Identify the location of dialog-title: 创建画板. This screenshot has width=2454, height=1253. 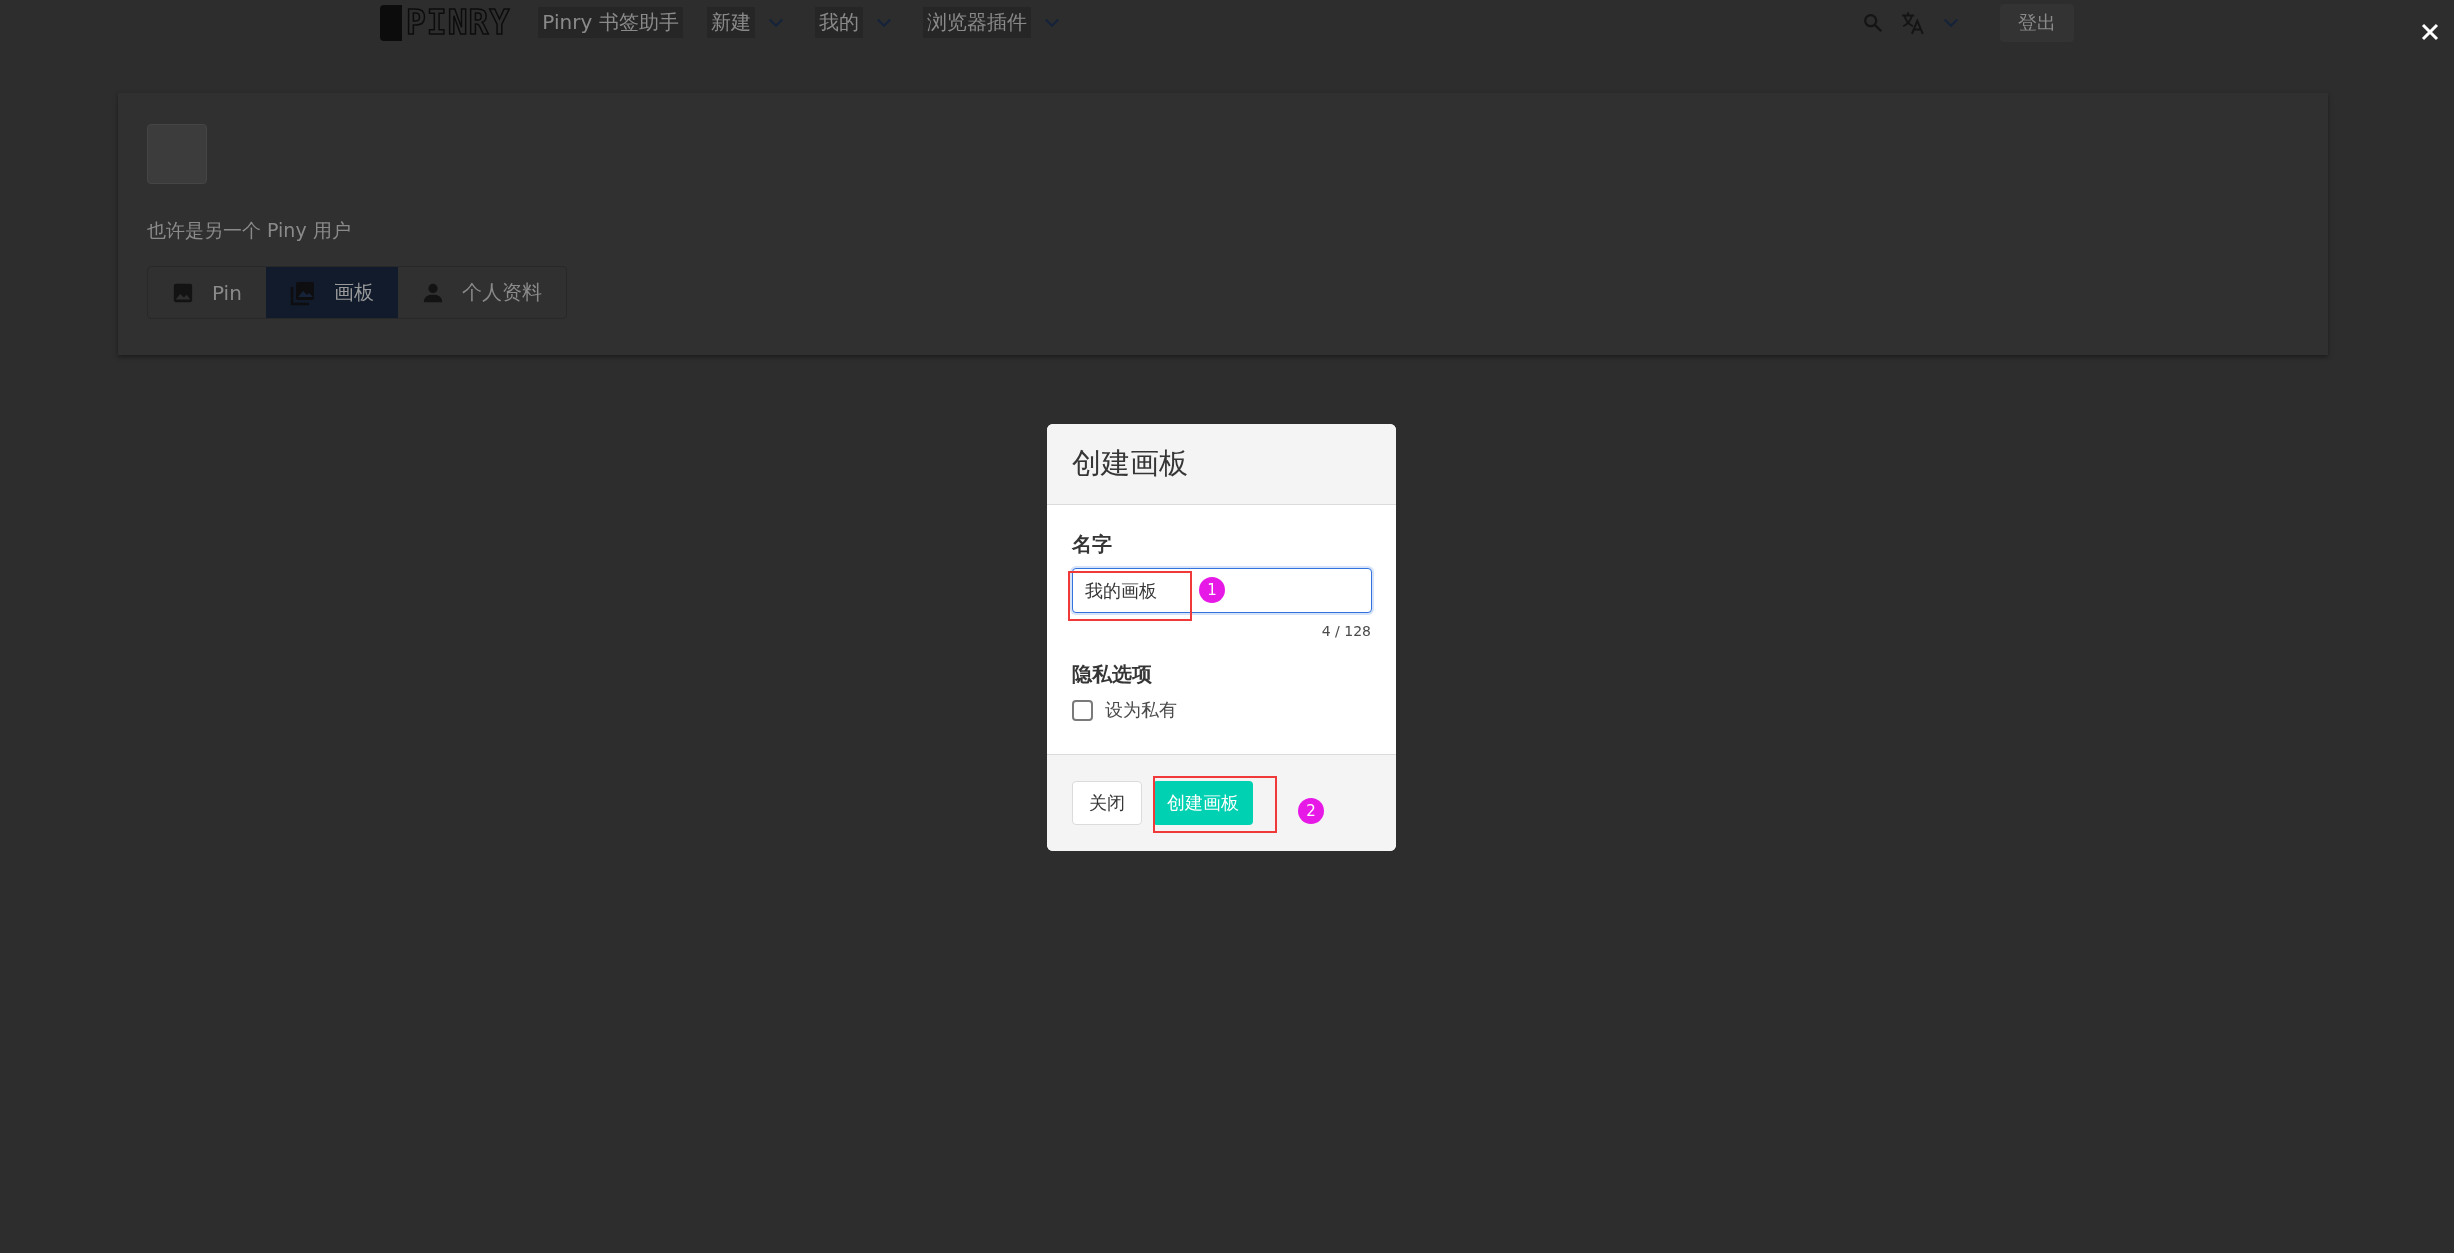
(1130, 463).